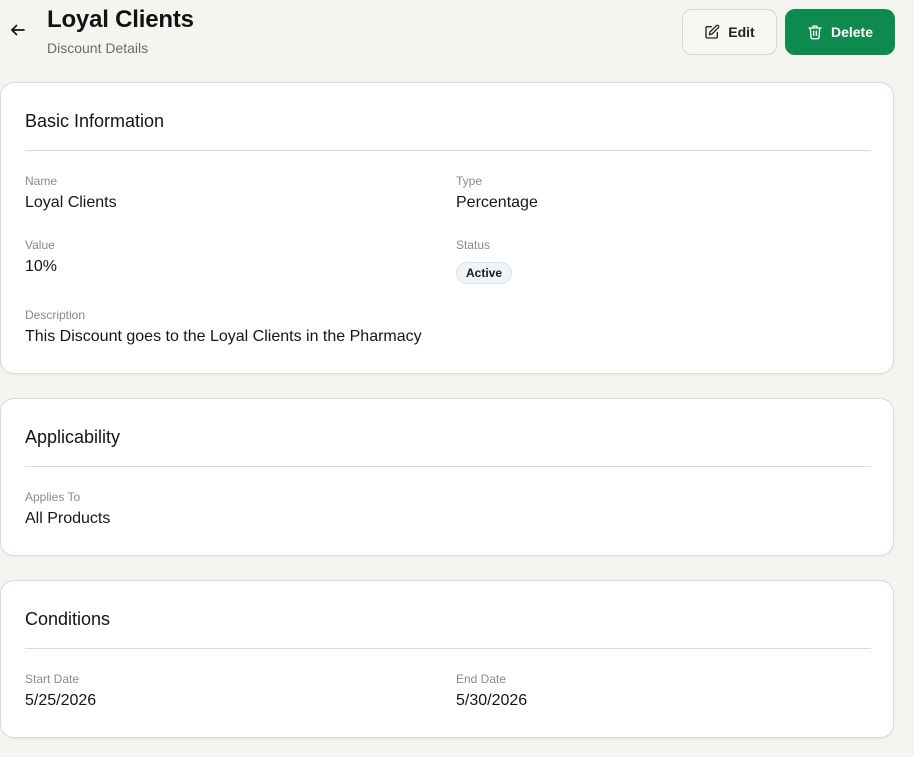 This screenshot has width=914, height=757. I want to click on applicability-divider, so click(448, 466).